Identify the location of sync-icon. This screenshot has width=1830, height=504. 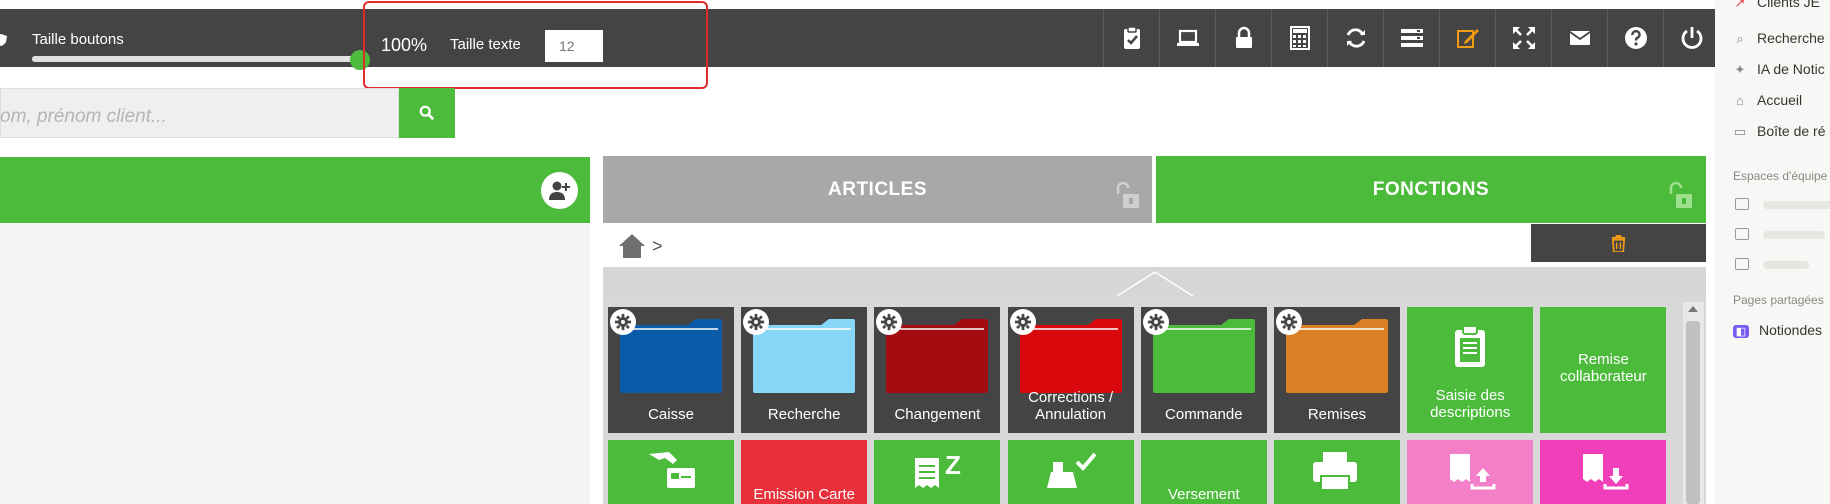
(1355, 38).